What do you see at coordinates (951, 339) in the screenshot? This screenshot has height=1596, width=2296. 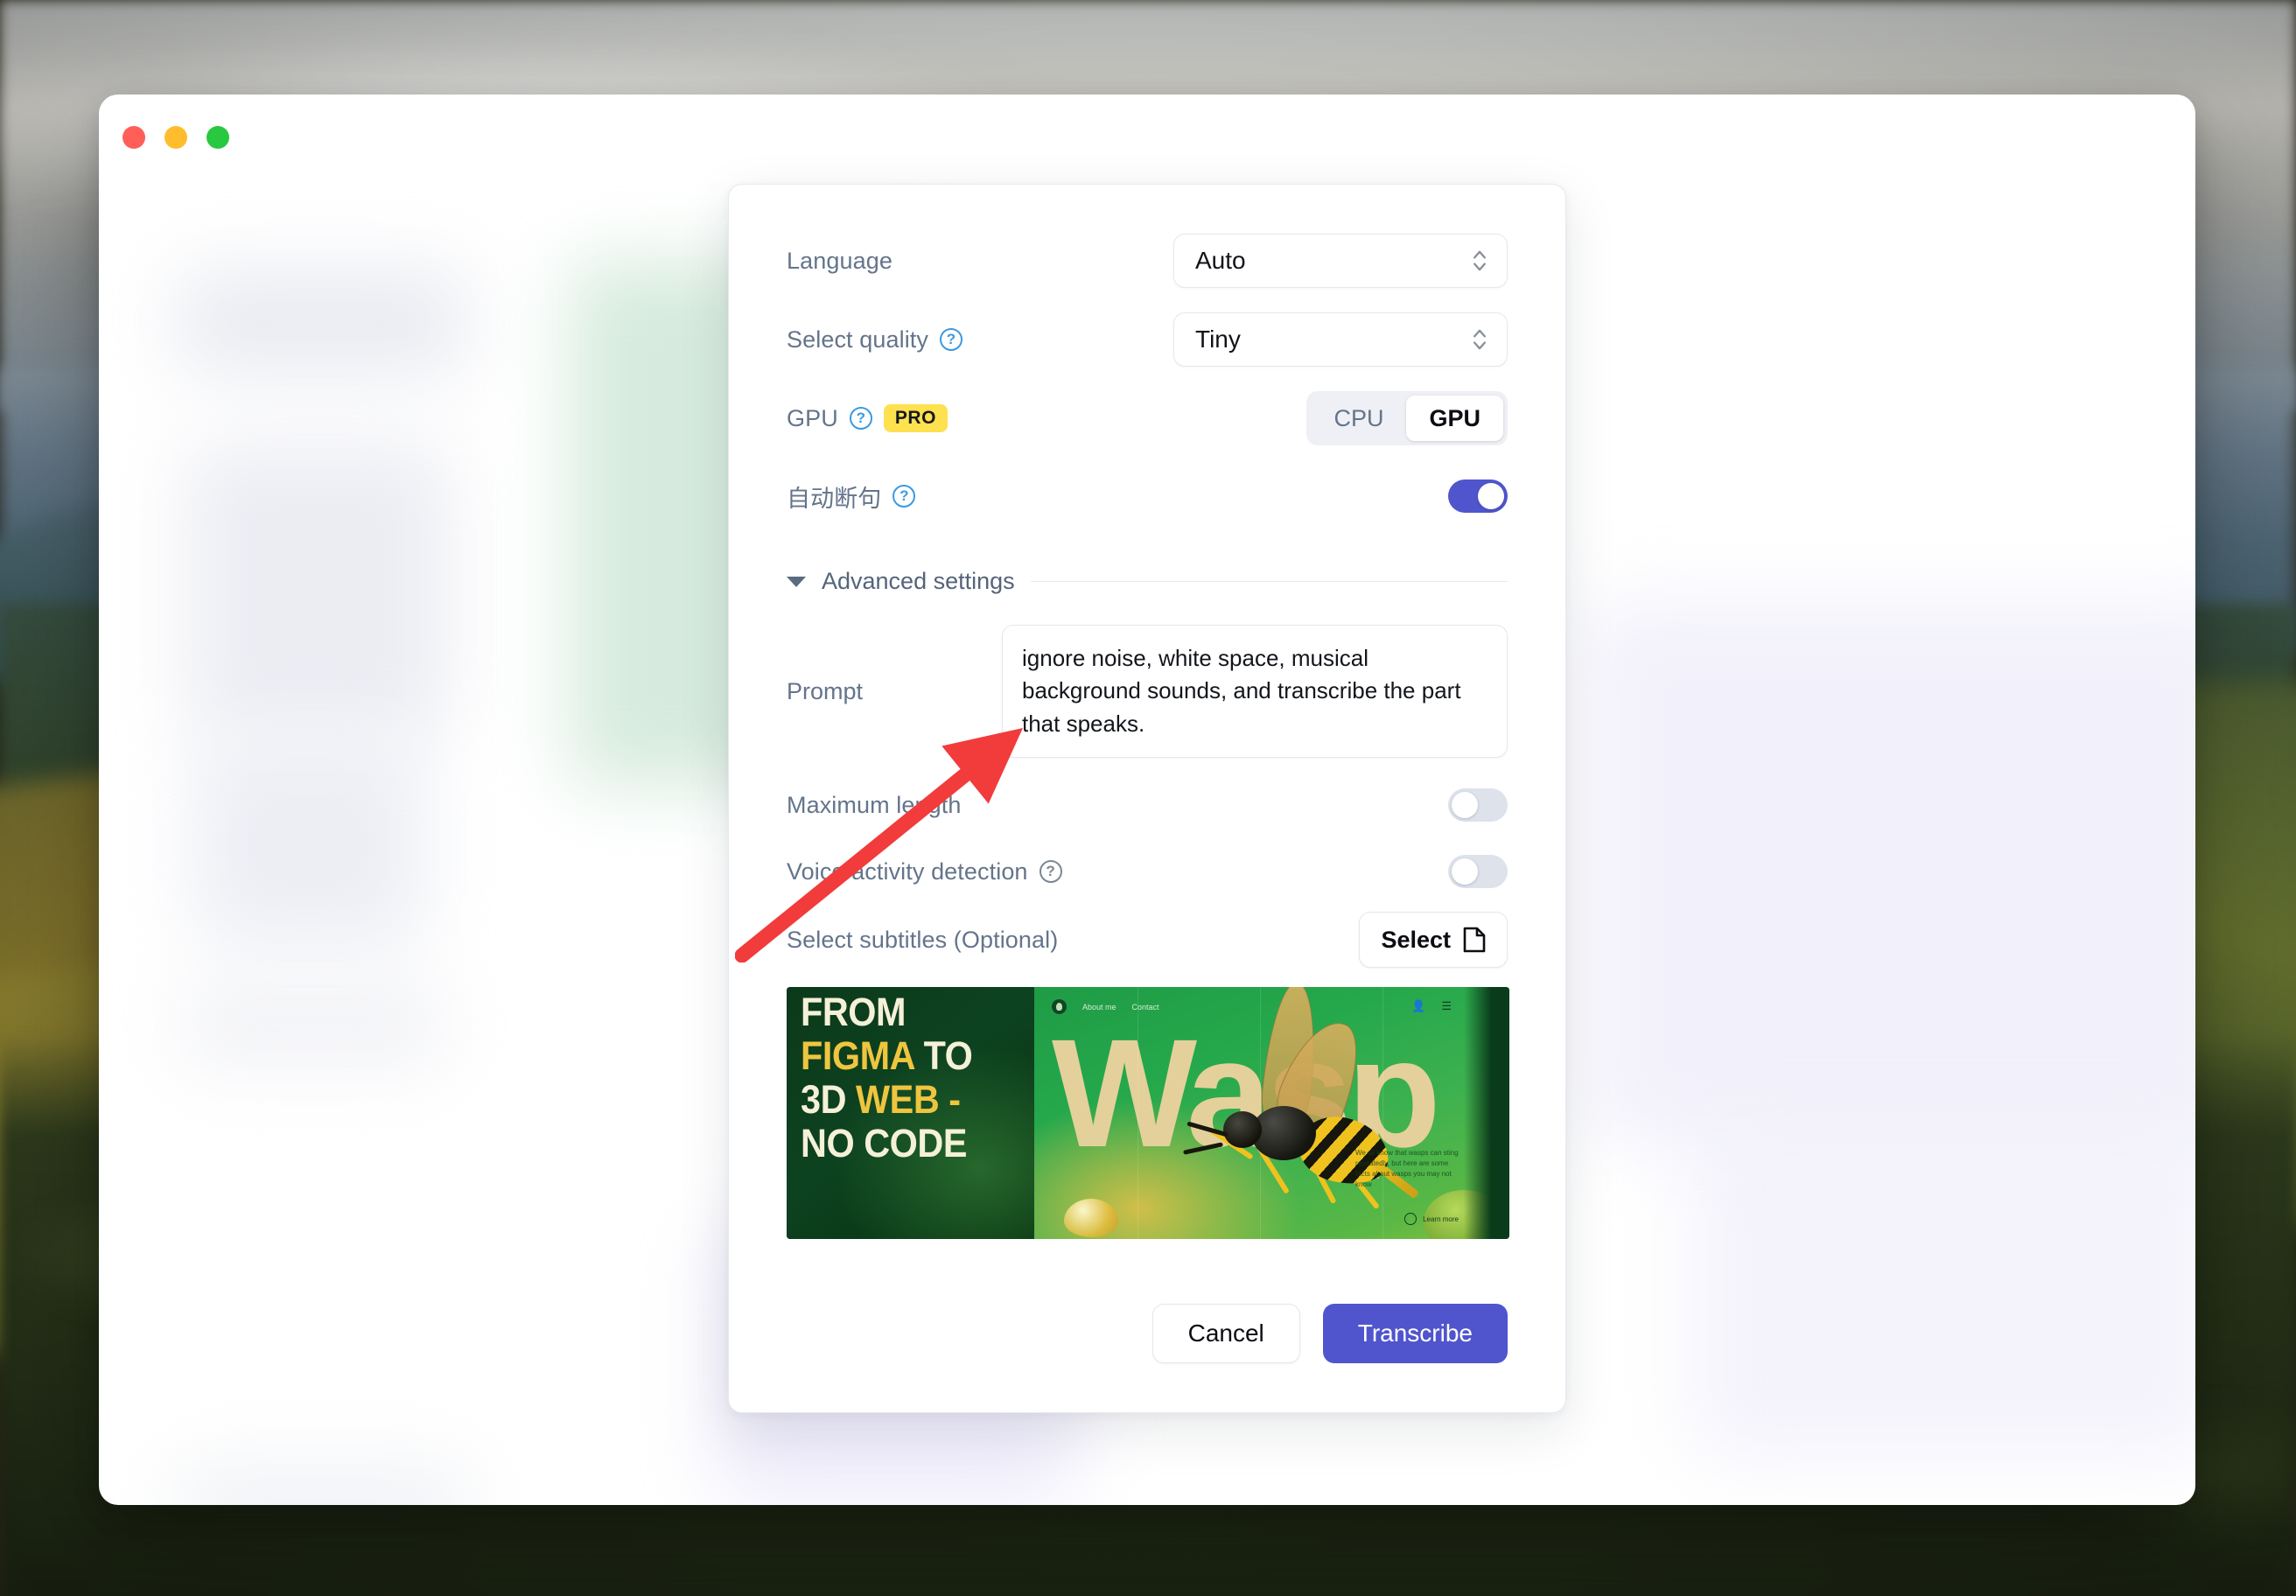 I see `quality-help-icon: ?` at bounding box center [951, 339].